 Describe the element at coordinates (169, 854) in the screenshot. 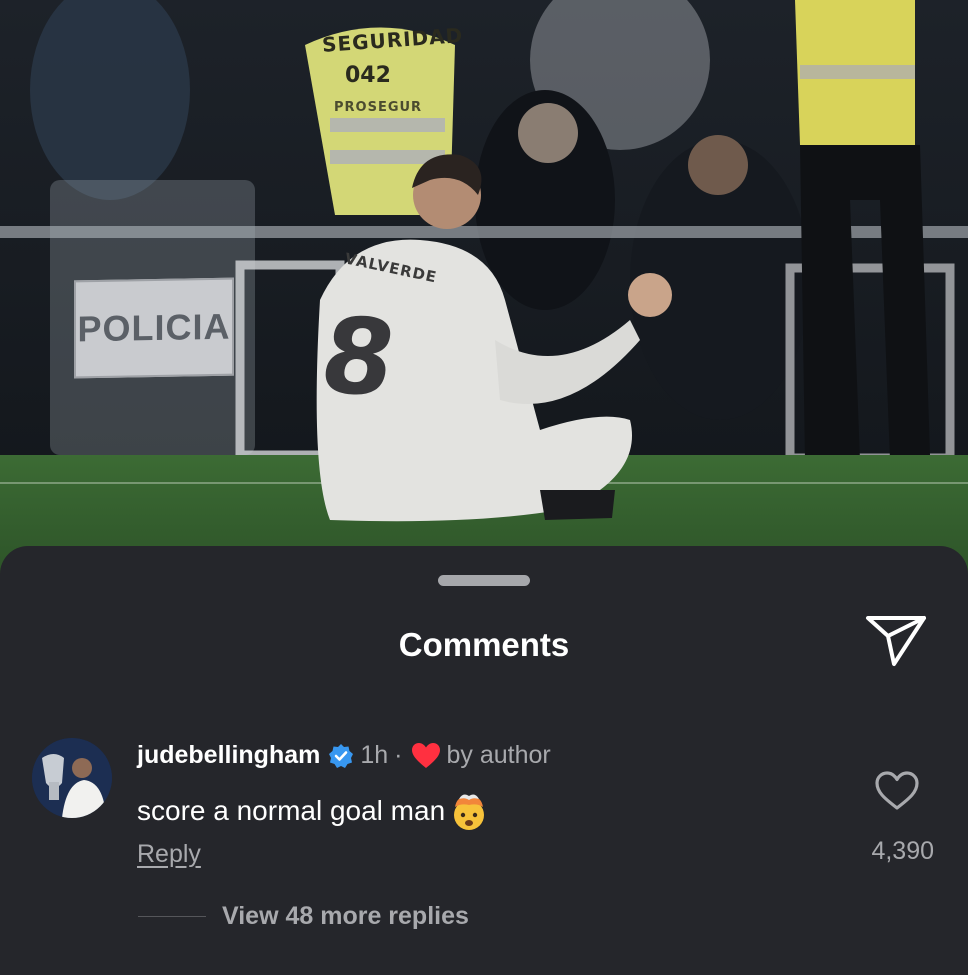

I see `reply-link: Reply` at that location.